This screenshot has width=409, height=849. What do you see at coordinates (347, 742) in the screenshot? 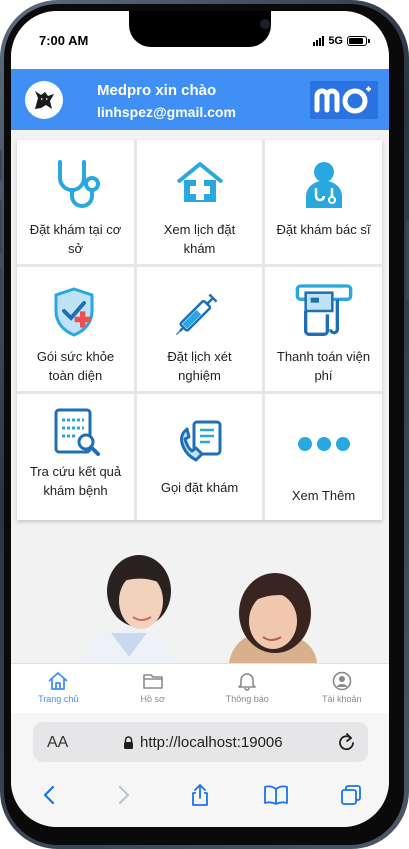
I see `reload-icon` at bounding box center [347, 742].